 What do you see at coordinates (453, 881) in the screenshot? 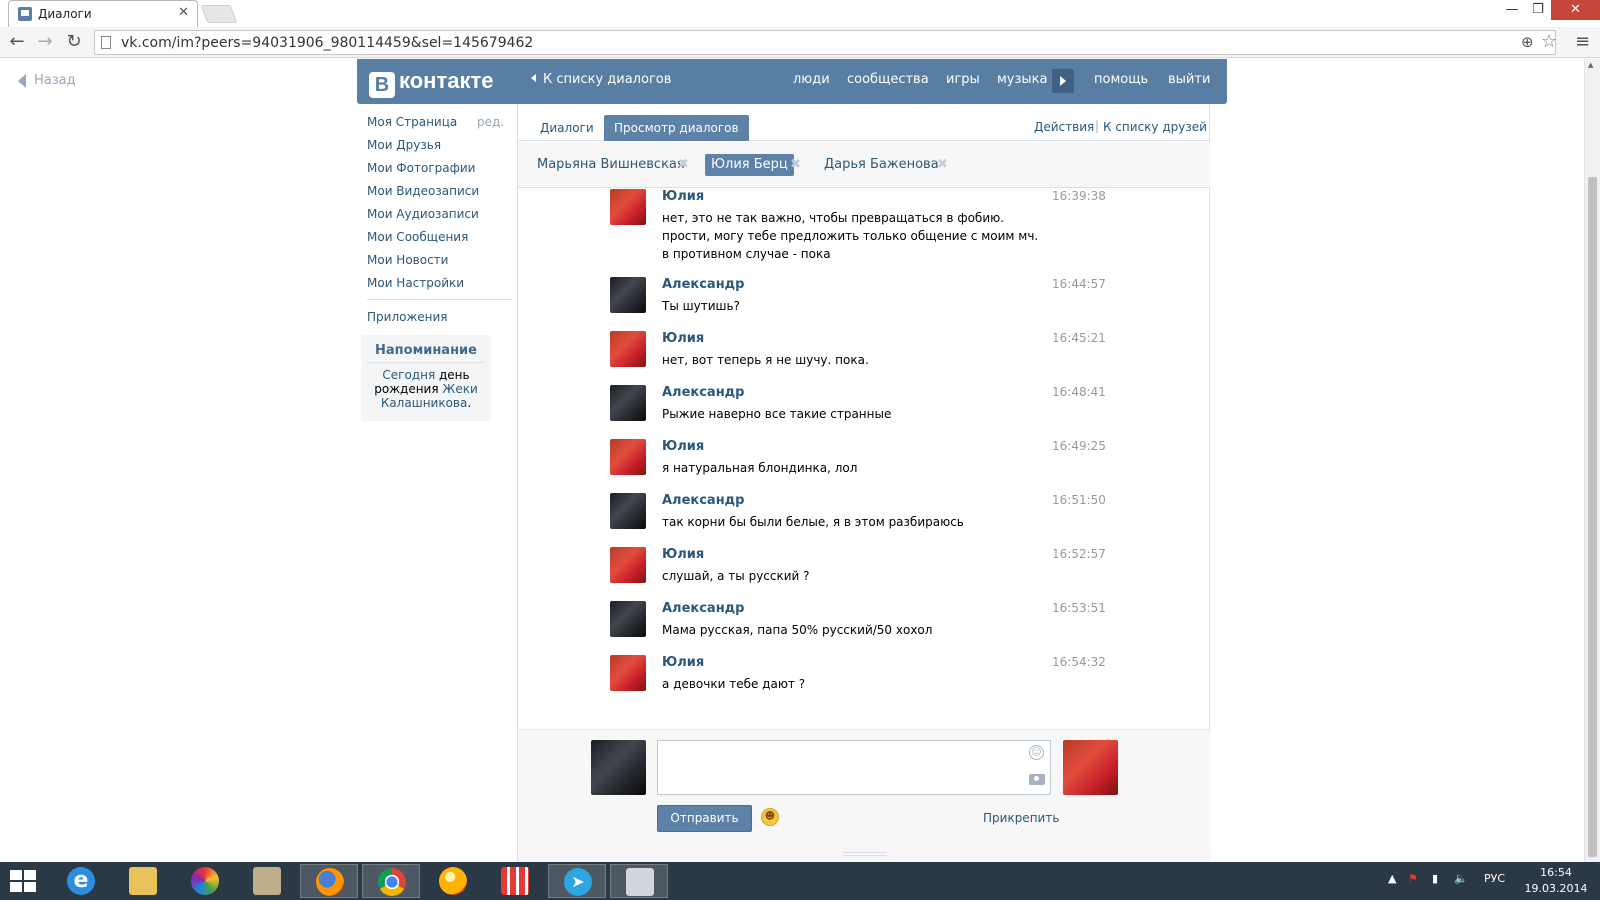
I see `taskbar-qip` at bounding box center [453, 881].